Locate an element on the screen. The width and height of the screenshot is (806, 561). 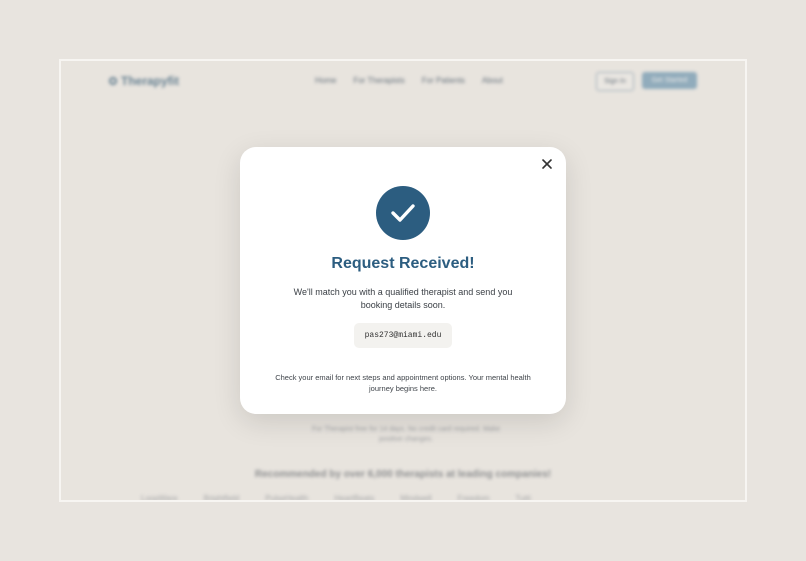
check-icon is located at coordinates (403, 213).